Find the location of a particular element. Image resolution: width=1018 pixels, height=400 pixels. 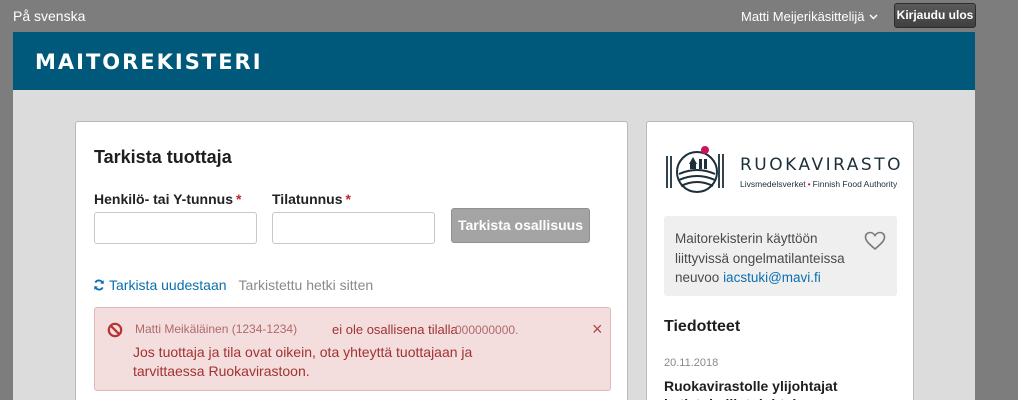

news-section-title: Tiedotteet is located at coordinates (702, 326).